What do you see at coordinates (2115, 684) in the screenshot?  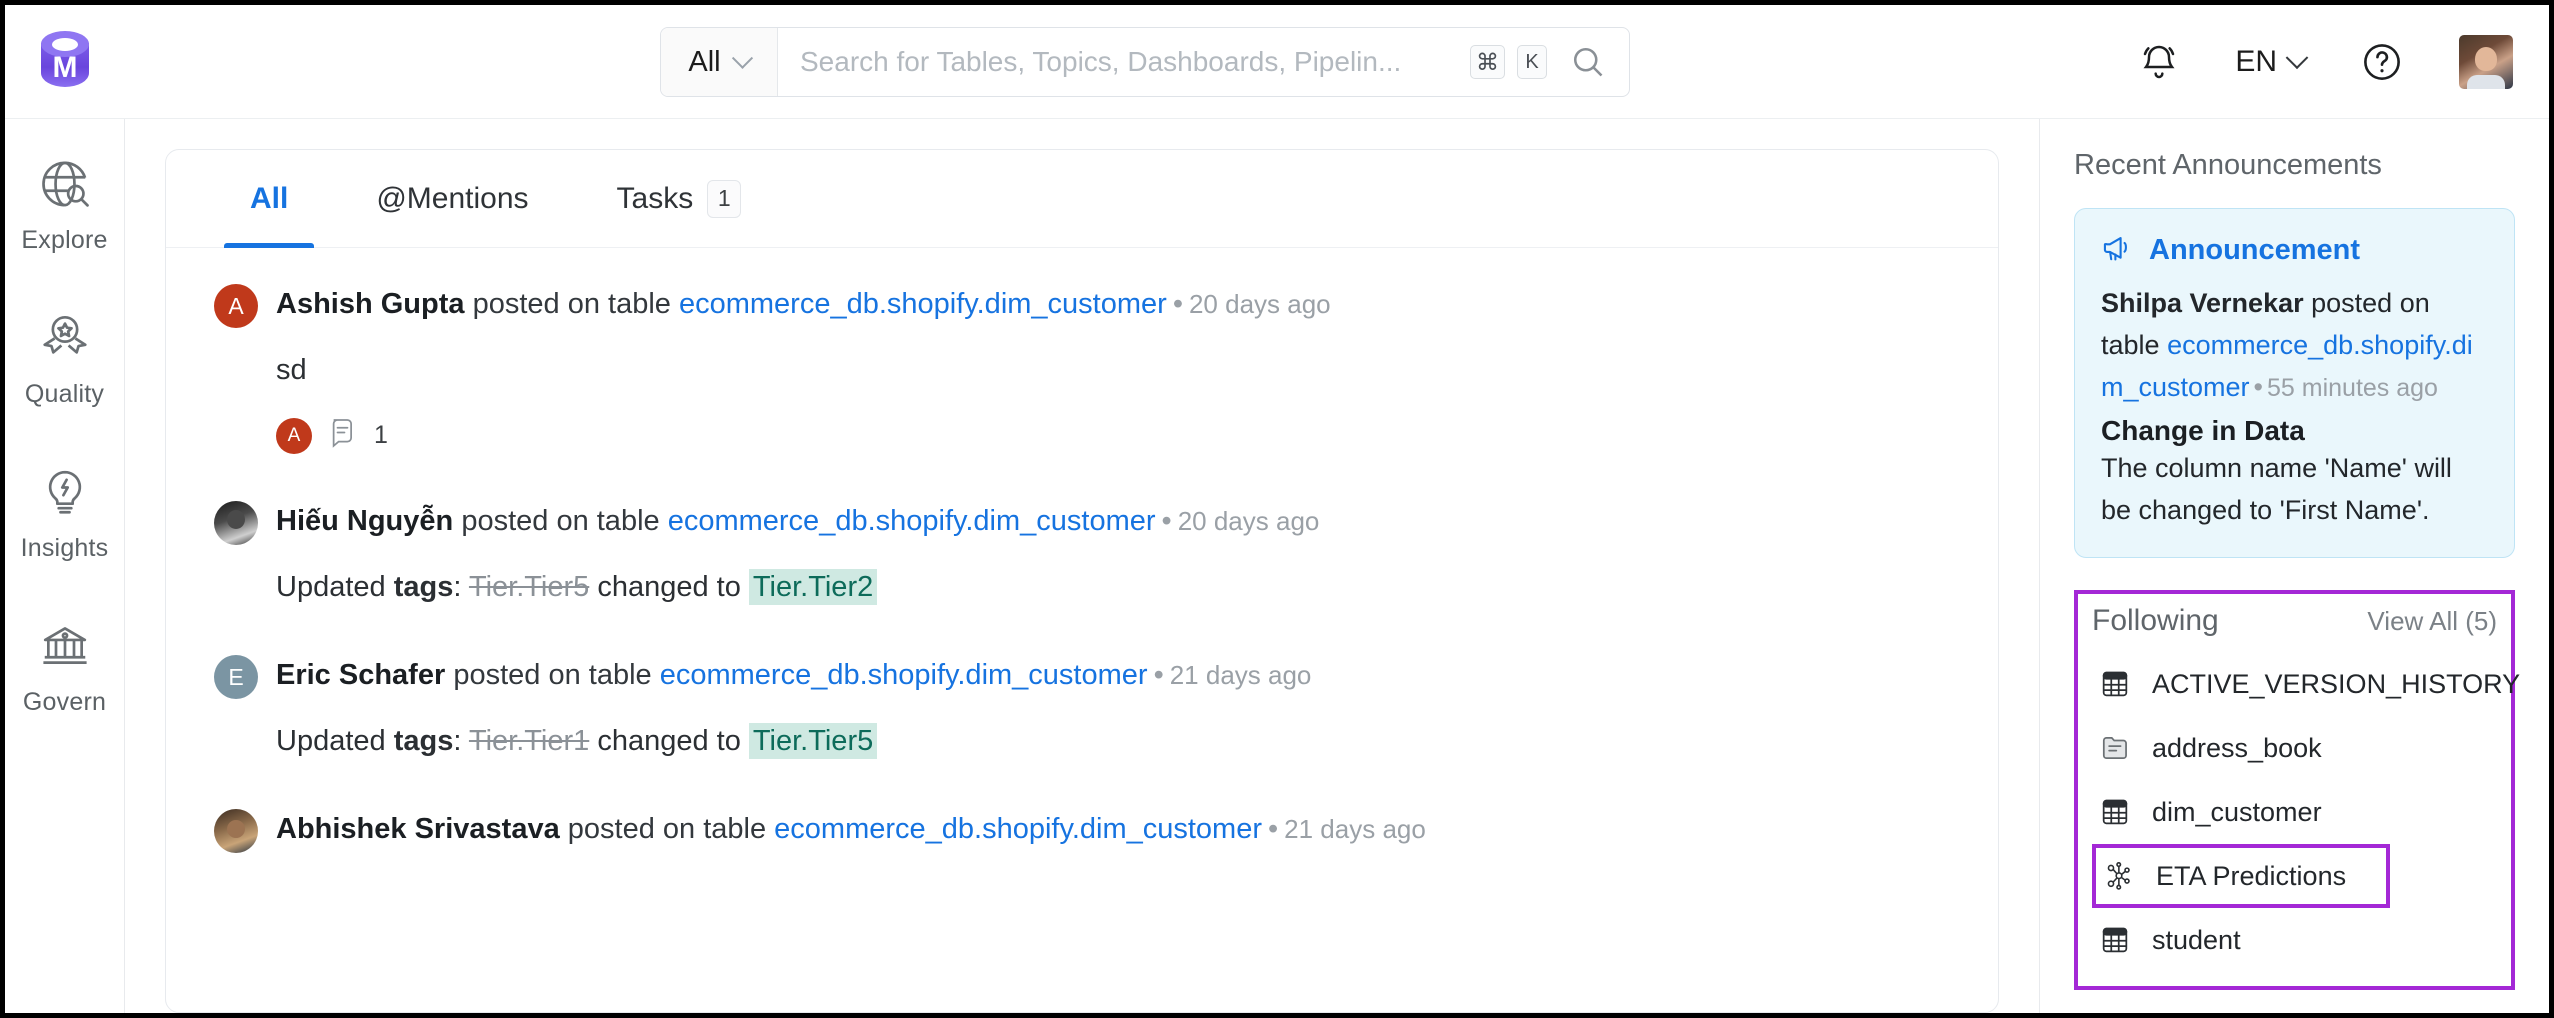 I see `table-icon` at bounding box center [2115, 684].